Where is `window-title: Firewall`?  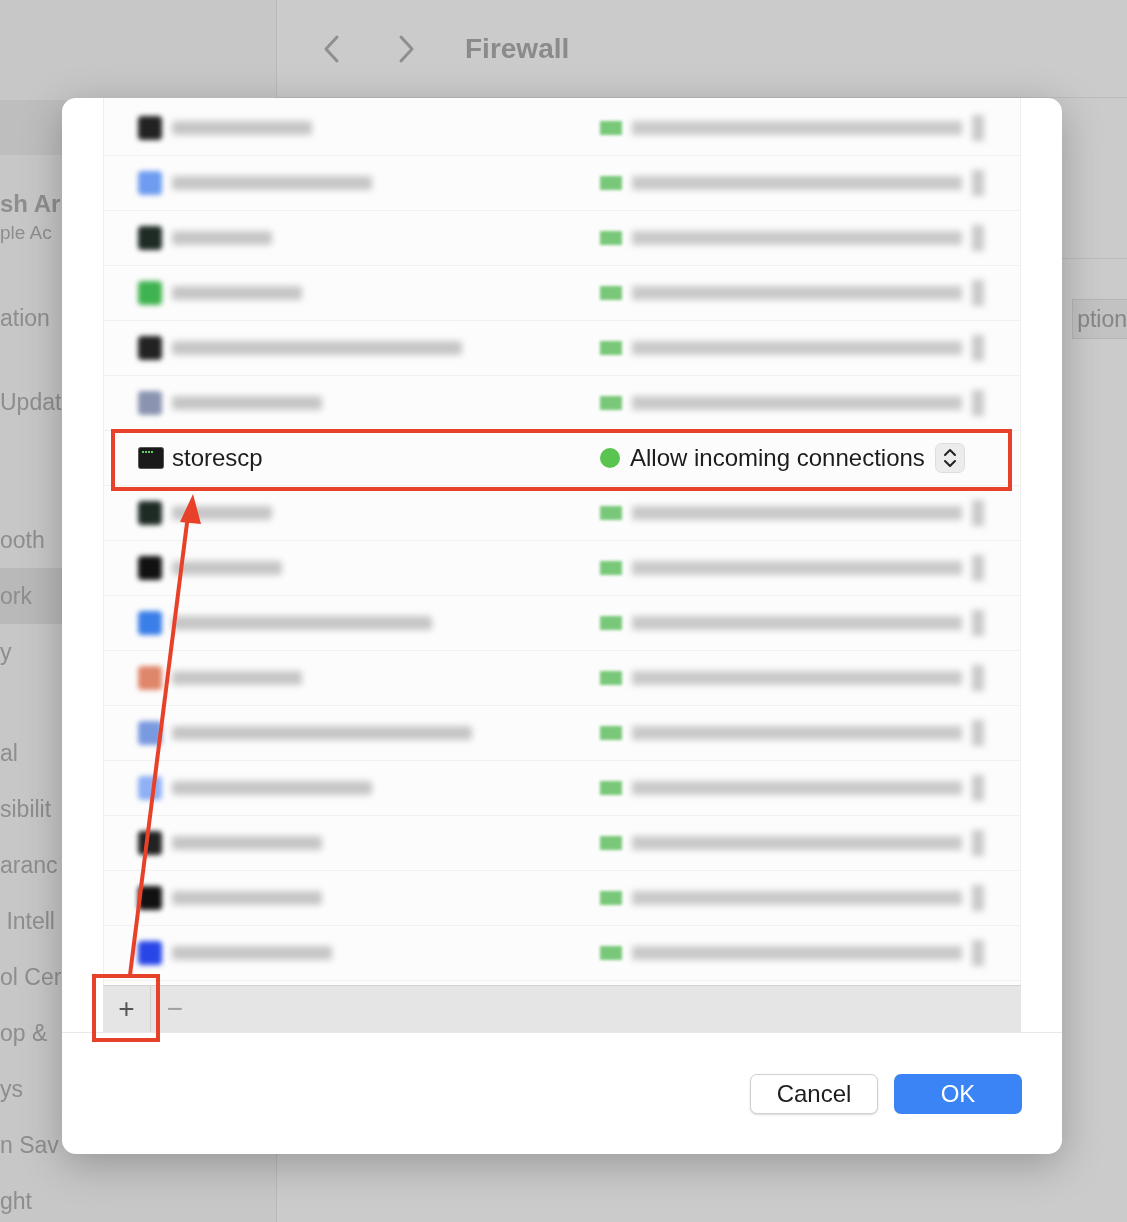 window-title: Firewall is located at coordinates (517, 48).